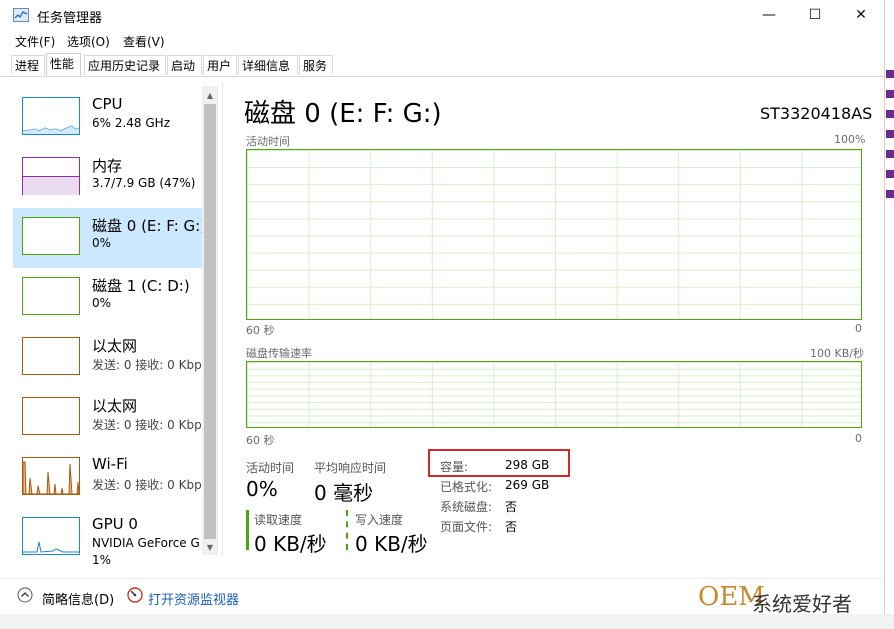  What do you see at coordinates (837, 353) in the screenshot?
I see `transfer-graph-max: 100 KB/秒` at bounding box center [837, 353].